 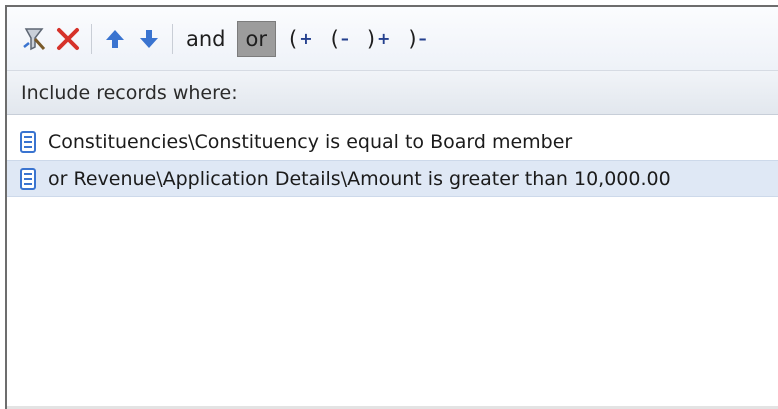 I want to click on move-down-icon, so click(x=149, y=38).